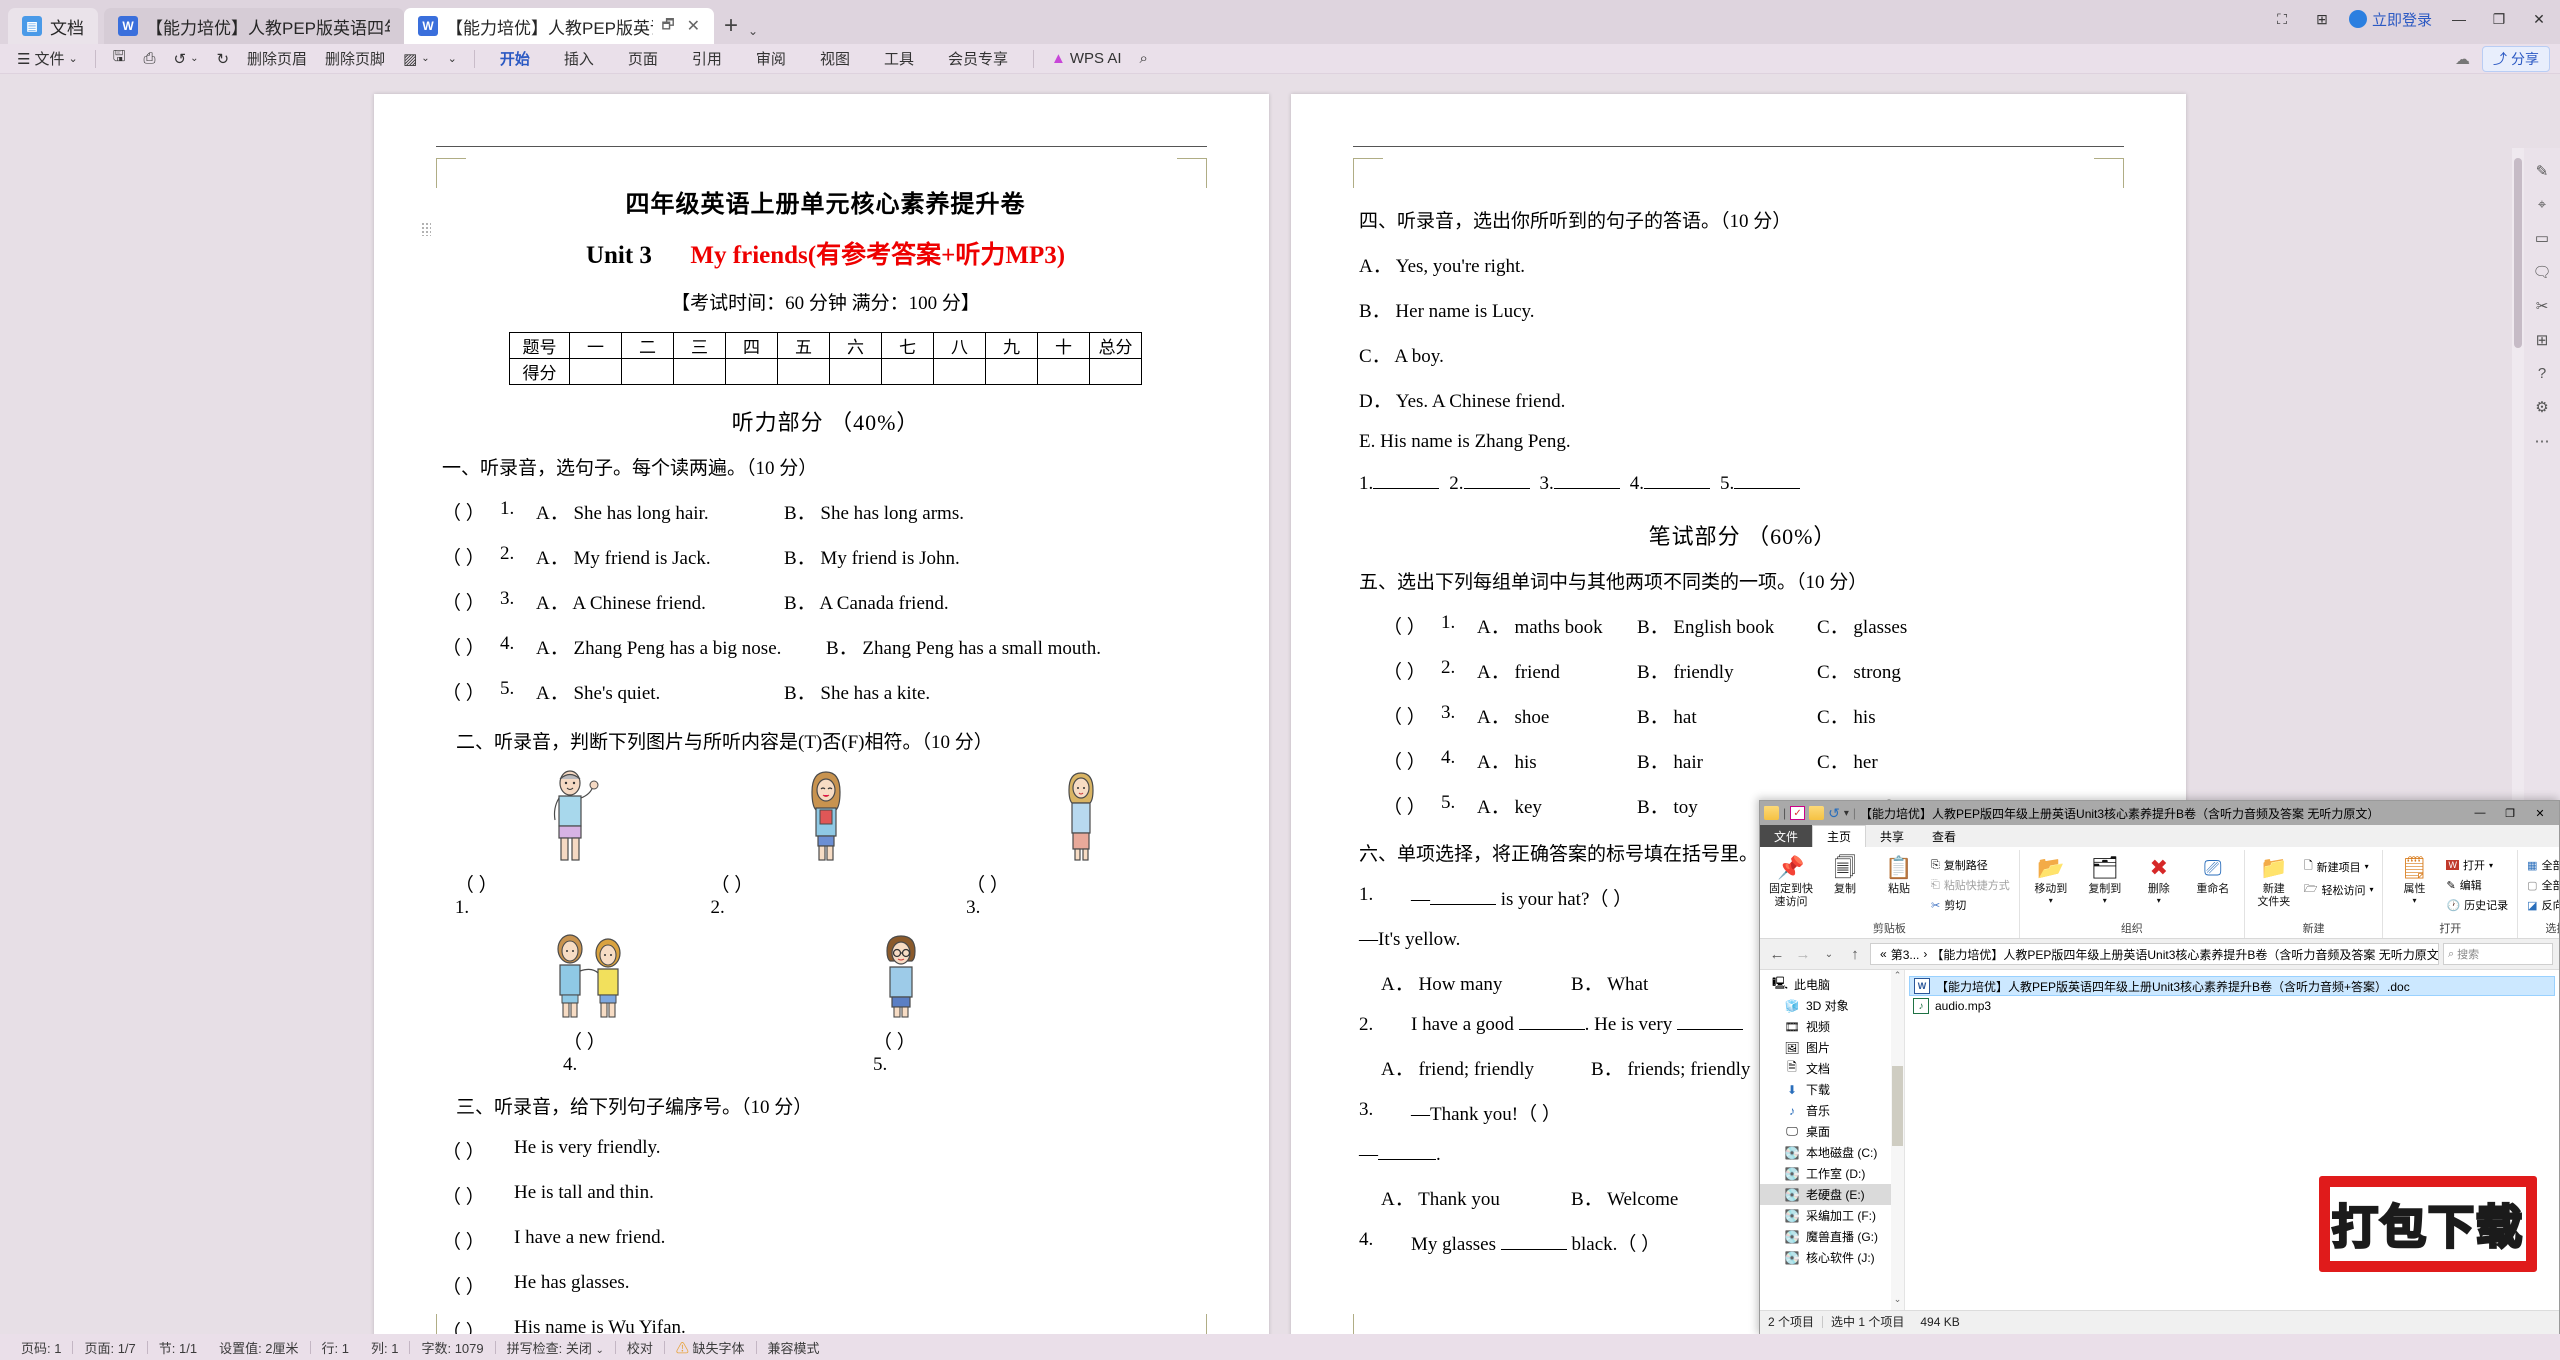 The width and height of the screenshot is (2560, 1360). What do you see at coordinates (2459, 19) in the screenshot?
I see `minimize-button: —` at bounding box center [2459, 19].